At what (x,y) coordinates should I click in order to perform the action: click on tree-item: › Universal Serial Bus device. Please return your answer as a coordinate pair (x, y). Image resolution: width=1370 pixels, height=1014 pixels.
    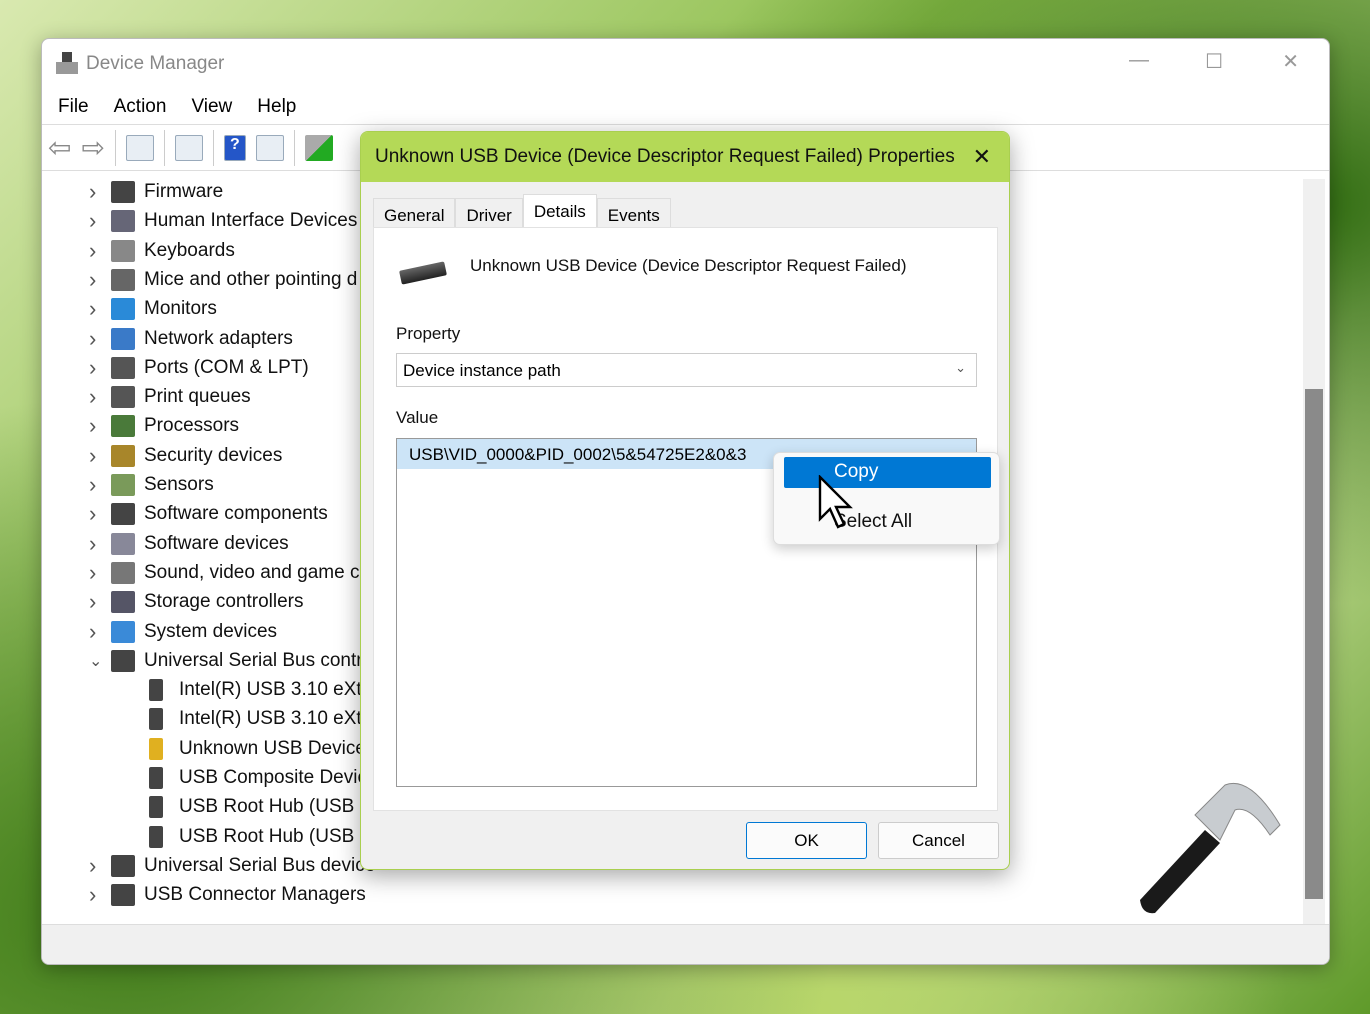
    Looking at the image, I should click on (232, 866).